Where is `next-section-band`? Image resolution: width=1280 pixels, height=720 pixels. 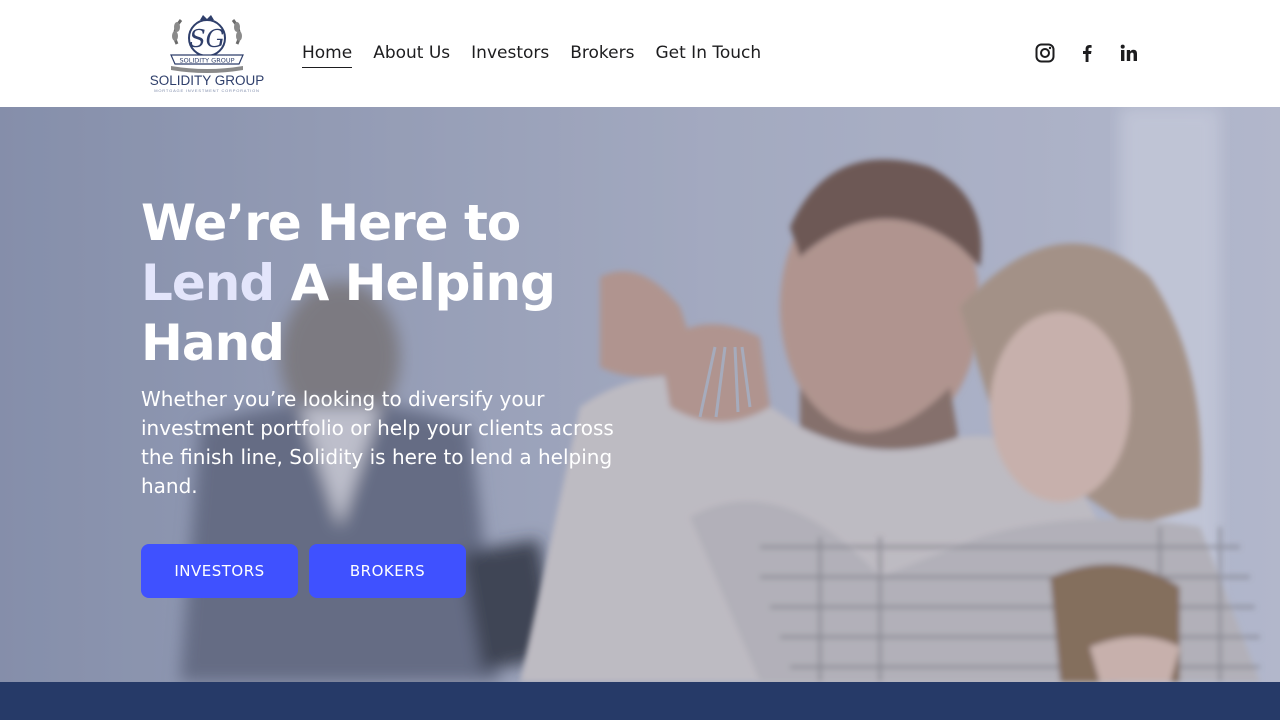 next-section-band is located at coordinates (640, 701).